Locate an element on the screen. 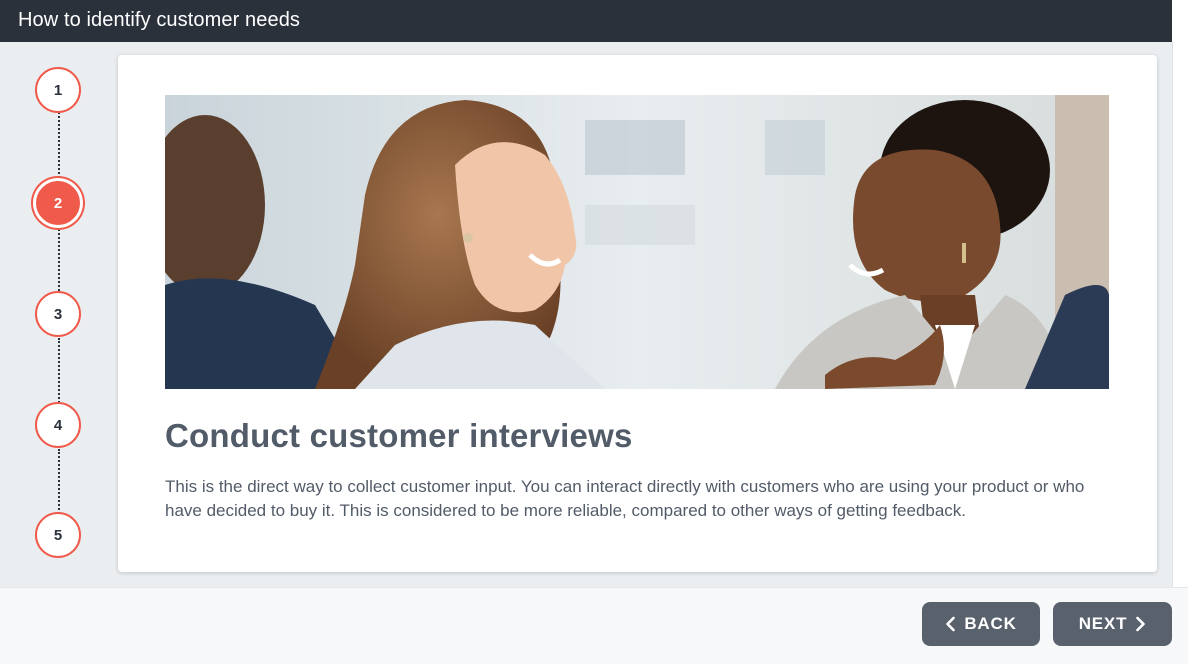 The height and width of the screenshot is (664, 1188). back-label: BACK is located at coordinates (990, 623).